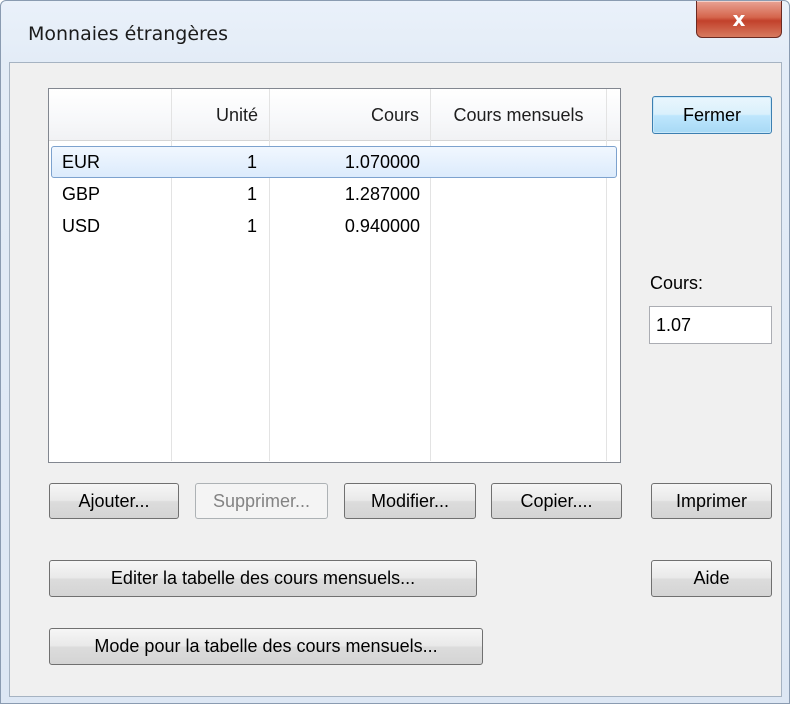  I want to click on cell-rate: 1.070000, so click(382, 162).